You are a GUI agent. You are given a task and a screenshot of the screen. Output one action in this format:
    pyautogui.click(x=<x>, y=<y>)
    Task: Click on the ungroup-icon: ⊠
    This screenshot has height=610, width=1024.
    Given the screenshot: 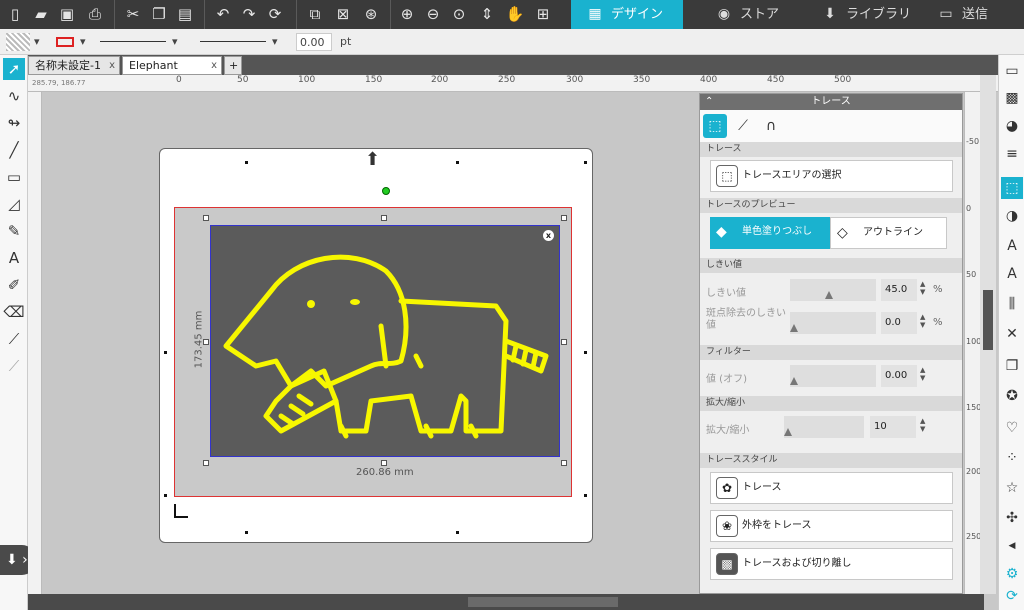 What is the action you would take?
    pyautogui.click(x=343, y=14)
    